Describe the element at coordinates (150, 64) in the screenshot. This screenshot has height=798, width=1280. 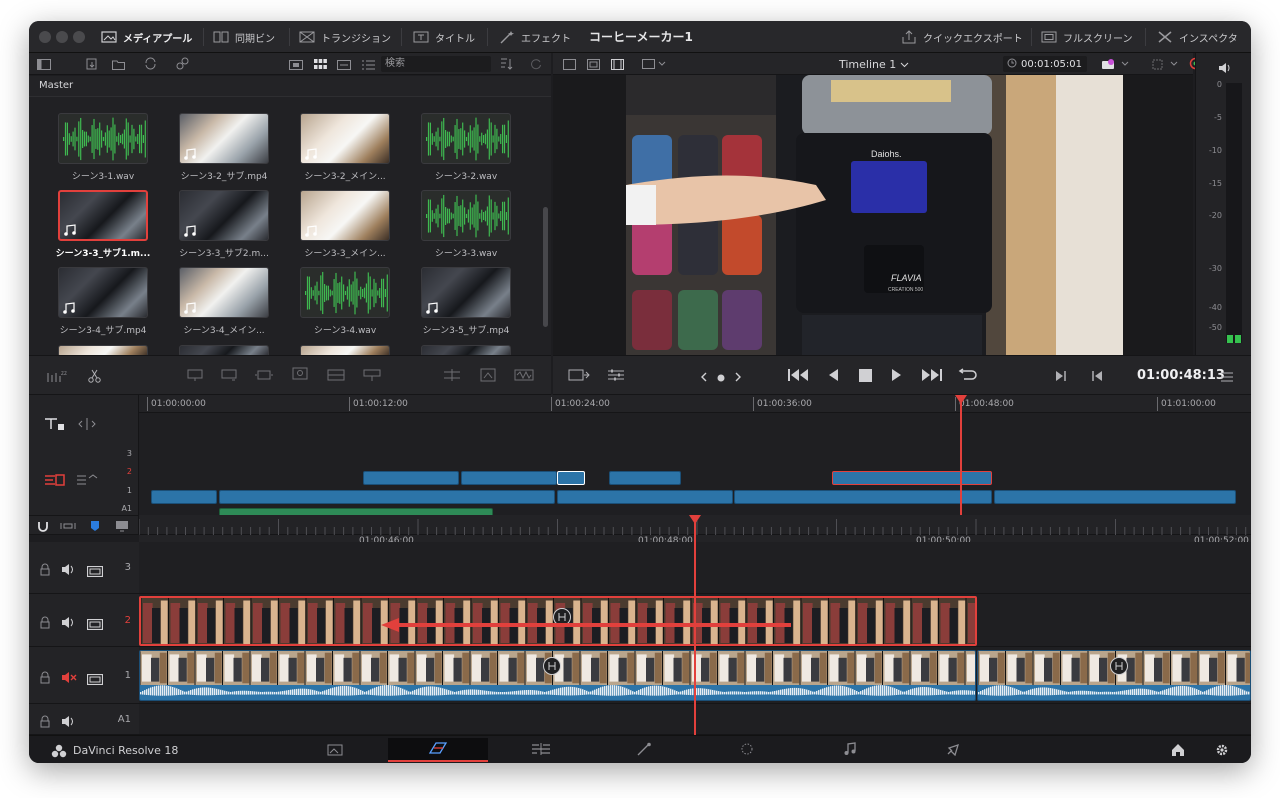
I see `sync-button` at that location.